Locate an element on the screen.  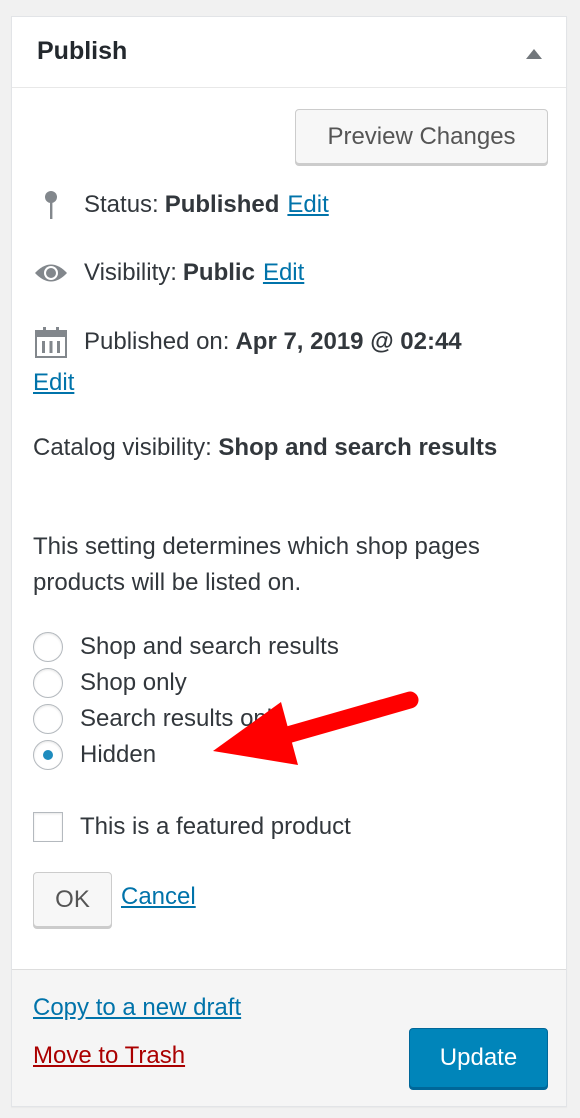
preview-changes-button: Preview Changes is located at coordinates (421, 136).